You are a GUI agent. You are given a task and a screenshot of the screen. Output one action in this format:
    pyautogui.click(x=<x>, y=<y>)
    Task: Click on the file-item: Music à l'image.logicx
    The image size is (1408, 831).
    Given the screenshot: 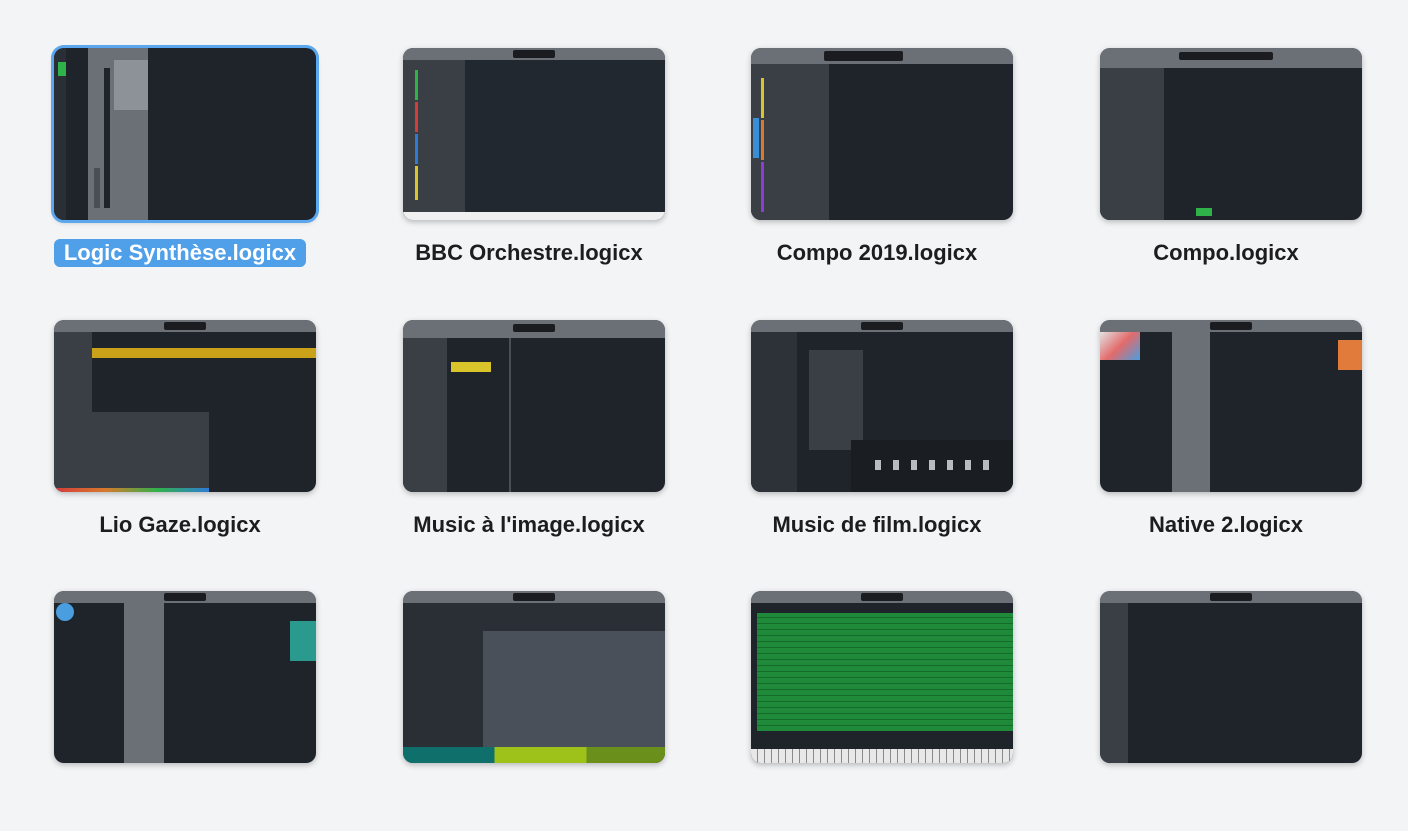 What is the action you would take?
    pyautogui.click(x=529, y=440)
    